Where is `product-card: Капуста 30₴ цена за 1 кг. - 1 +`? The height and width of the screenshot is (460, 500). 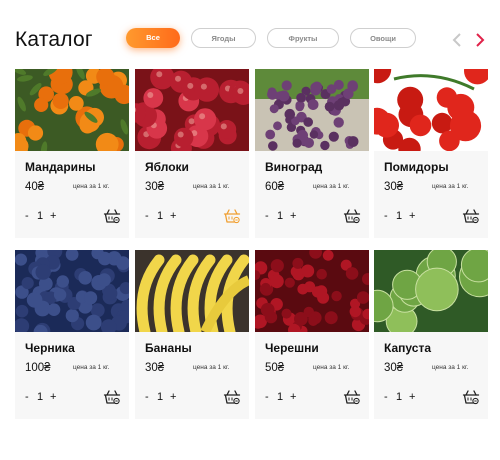 product-card: Капуста 30₴ цена за 1 кг. - 1 + is located at coordinates (431, 334).